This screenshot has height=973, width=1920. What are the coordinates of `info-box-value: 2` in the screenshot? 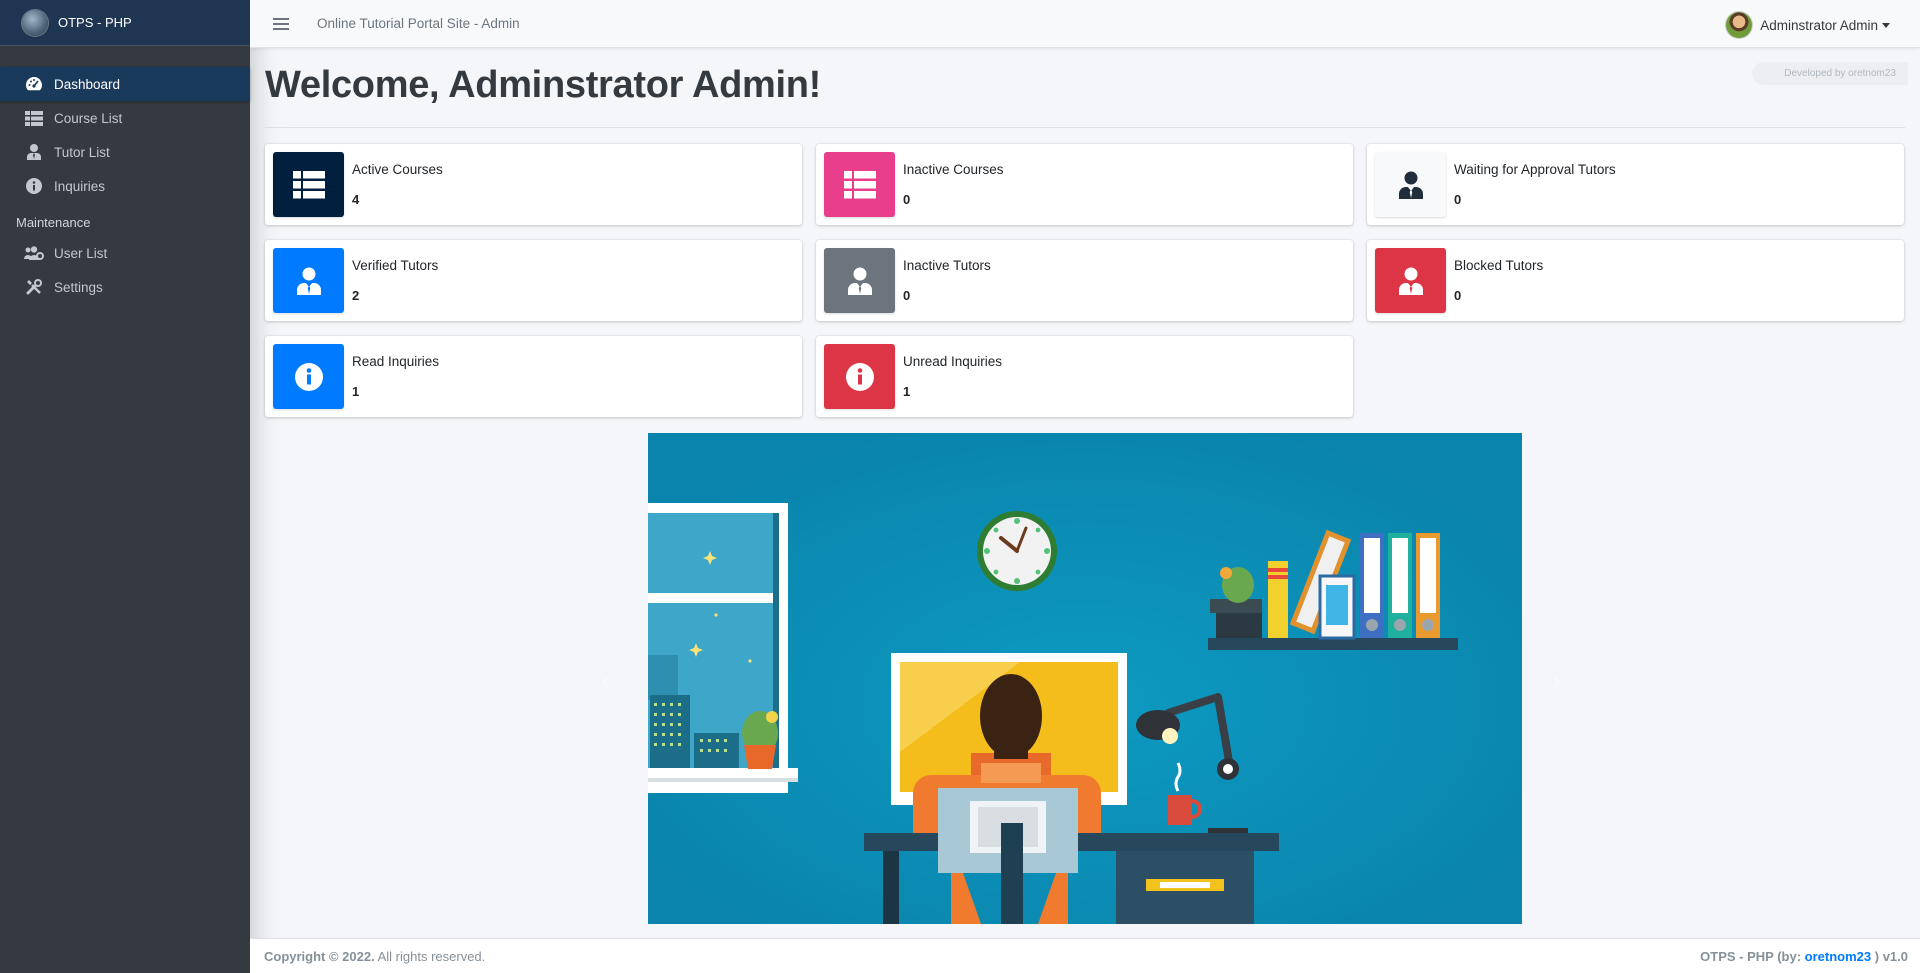 It's located at (356, 295).